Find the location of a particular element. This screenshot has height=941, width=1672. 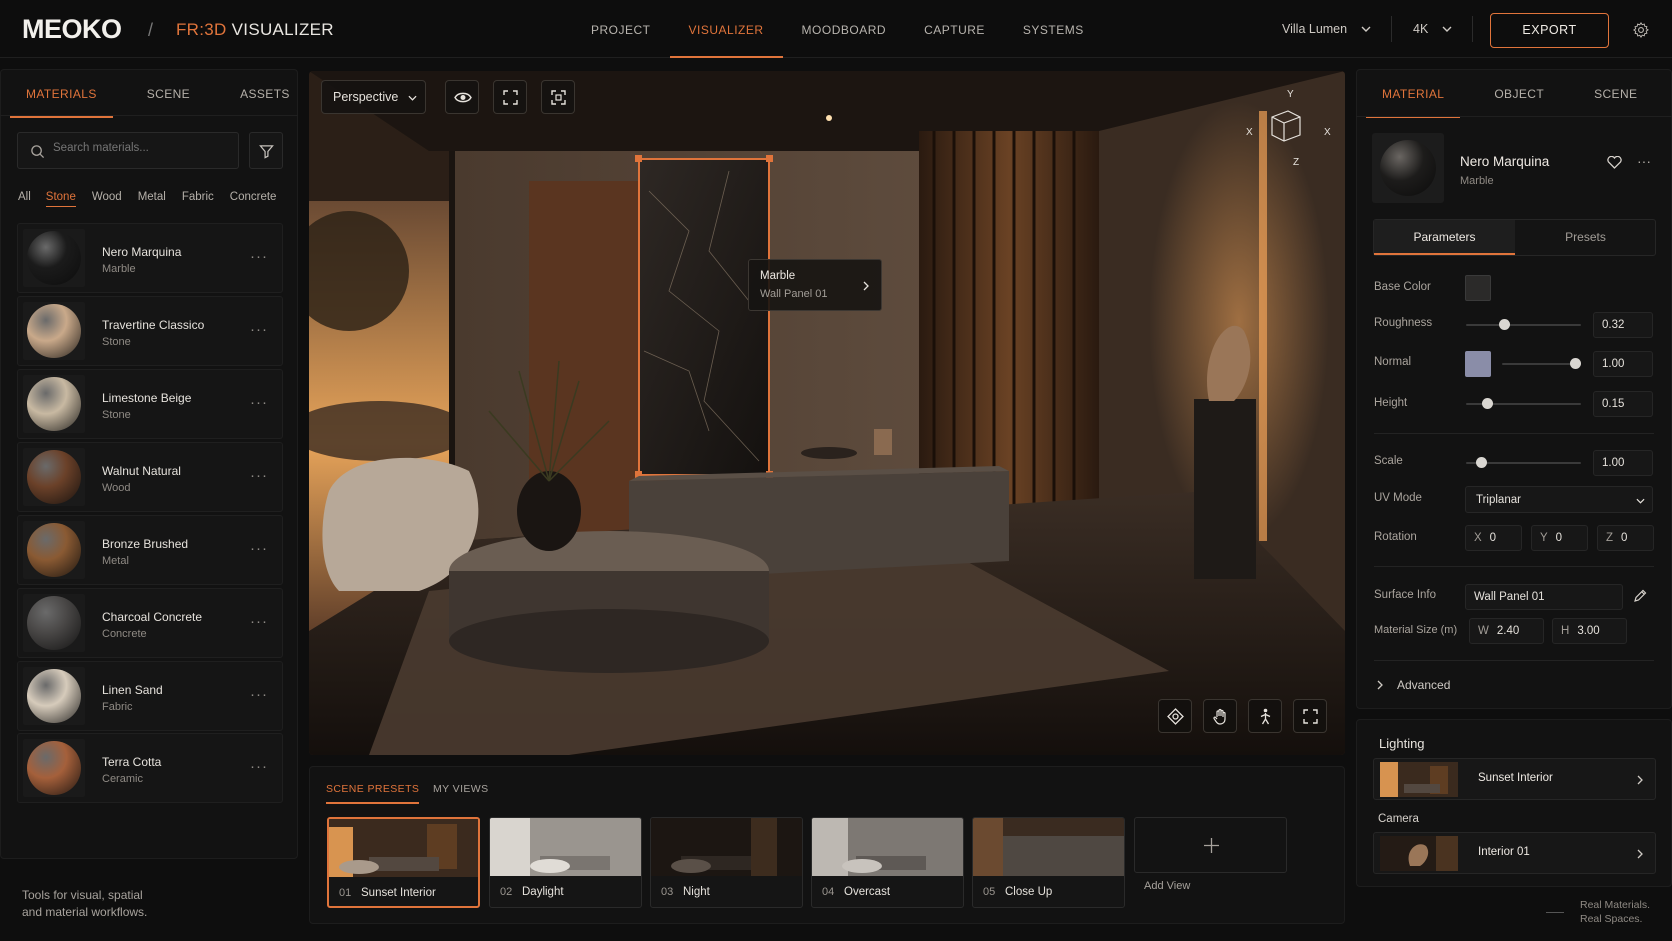

material-tooltip: Marble Wall Panel 01 is located at coordinates (815, 285).